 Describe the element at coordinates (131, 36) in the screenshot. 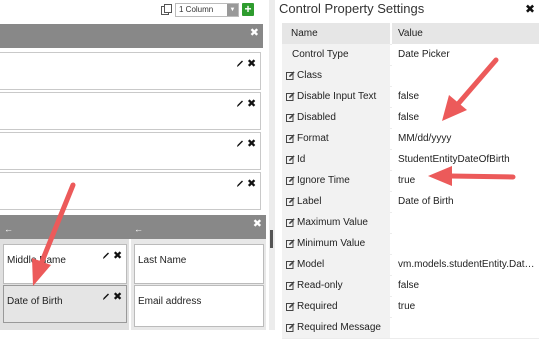

I see `section-header: ✖` at that location.